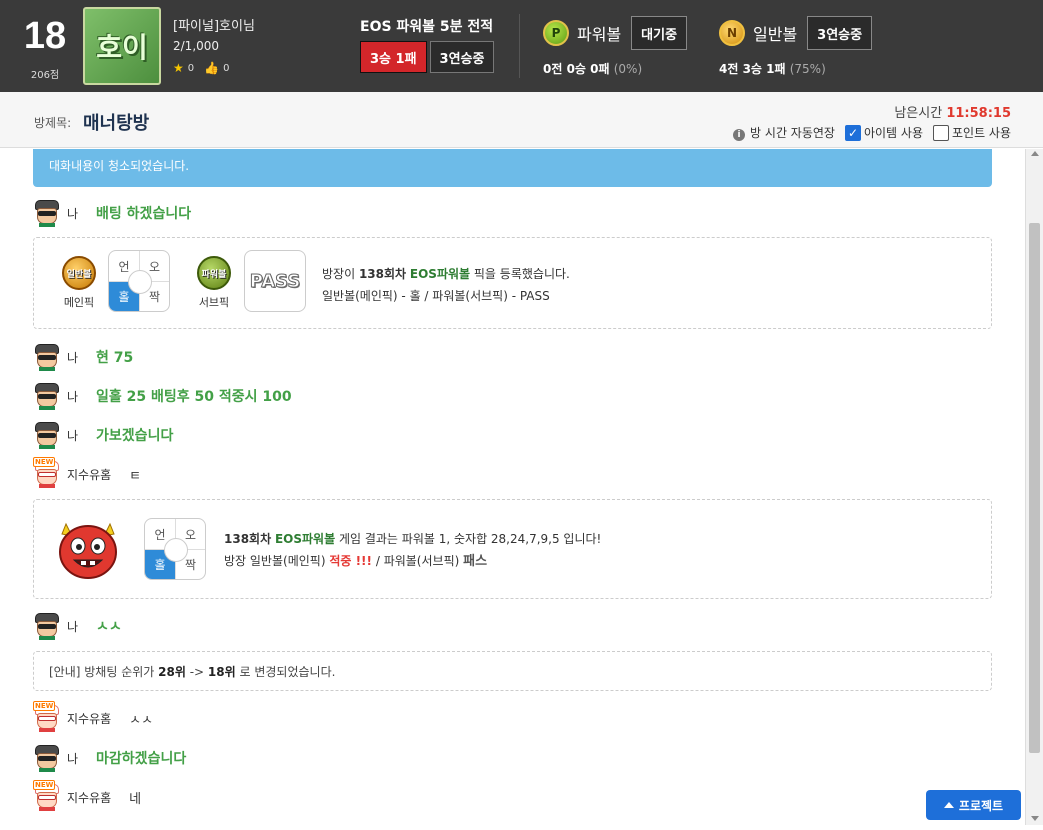 This screenshot has height=830, width=1043. Describe the element at coordinates (427, 57) in the screenshot. I see `eos-record-badges: 3승 1패 3연승중` at that location.